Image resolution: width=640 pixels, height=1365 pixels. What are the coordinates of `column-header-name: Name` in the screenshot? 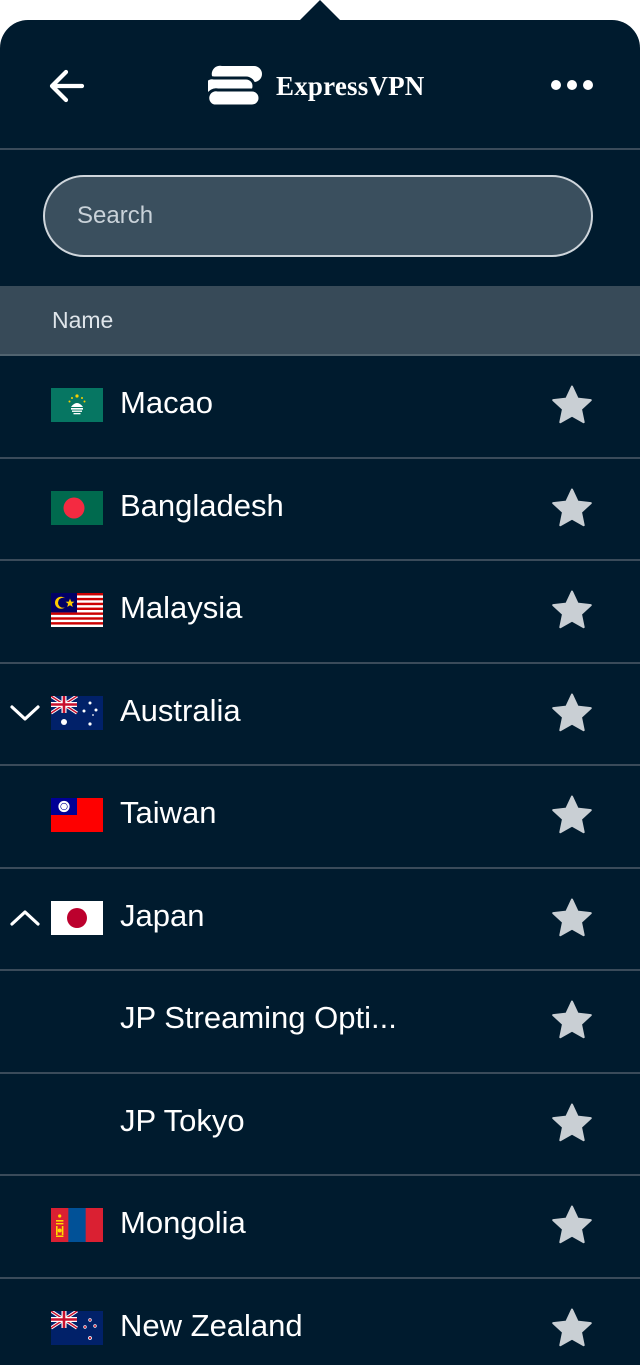 It's located at (320, 321).